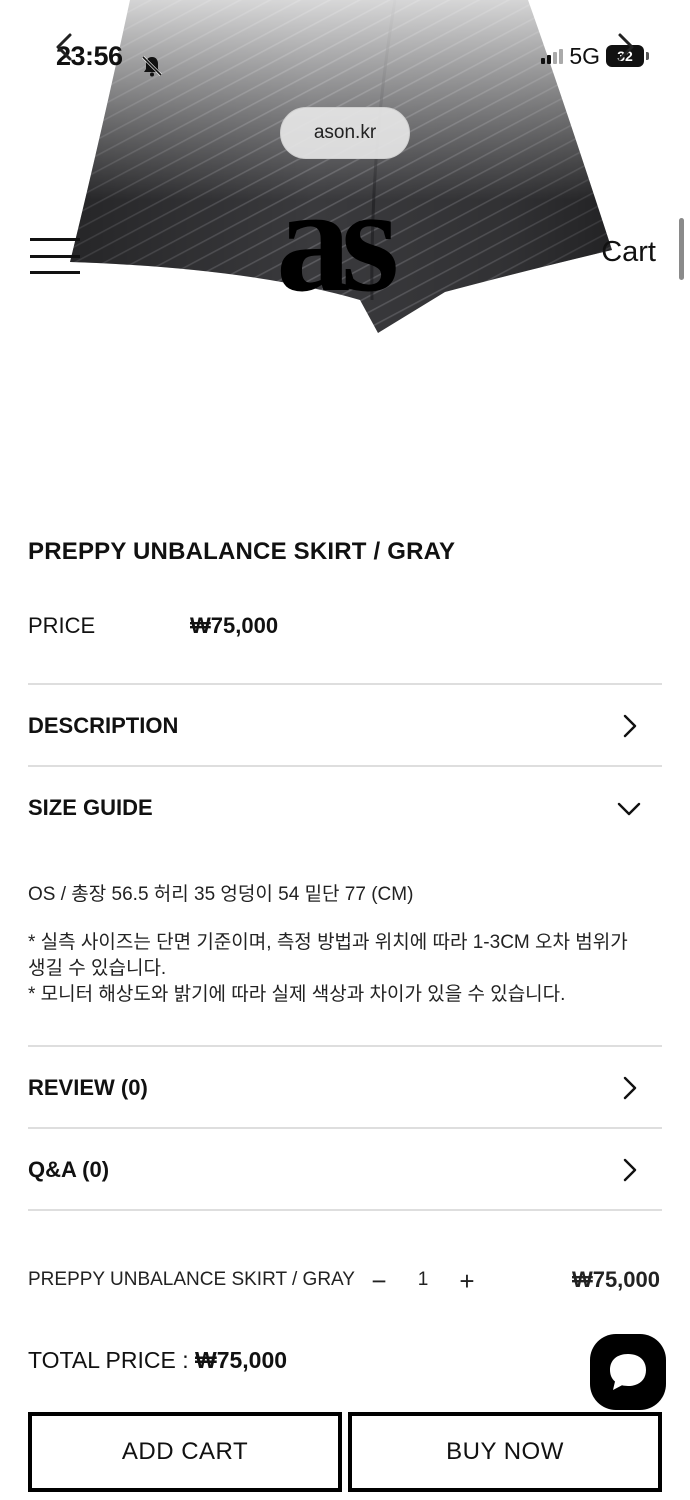 Image resolution: width=690 pixels, height=1500 pixels. What do you see at coordinates (615, 1279) in the screenshot?
I see `option-price: ₩75,000` at bounding box center [615, 1279].